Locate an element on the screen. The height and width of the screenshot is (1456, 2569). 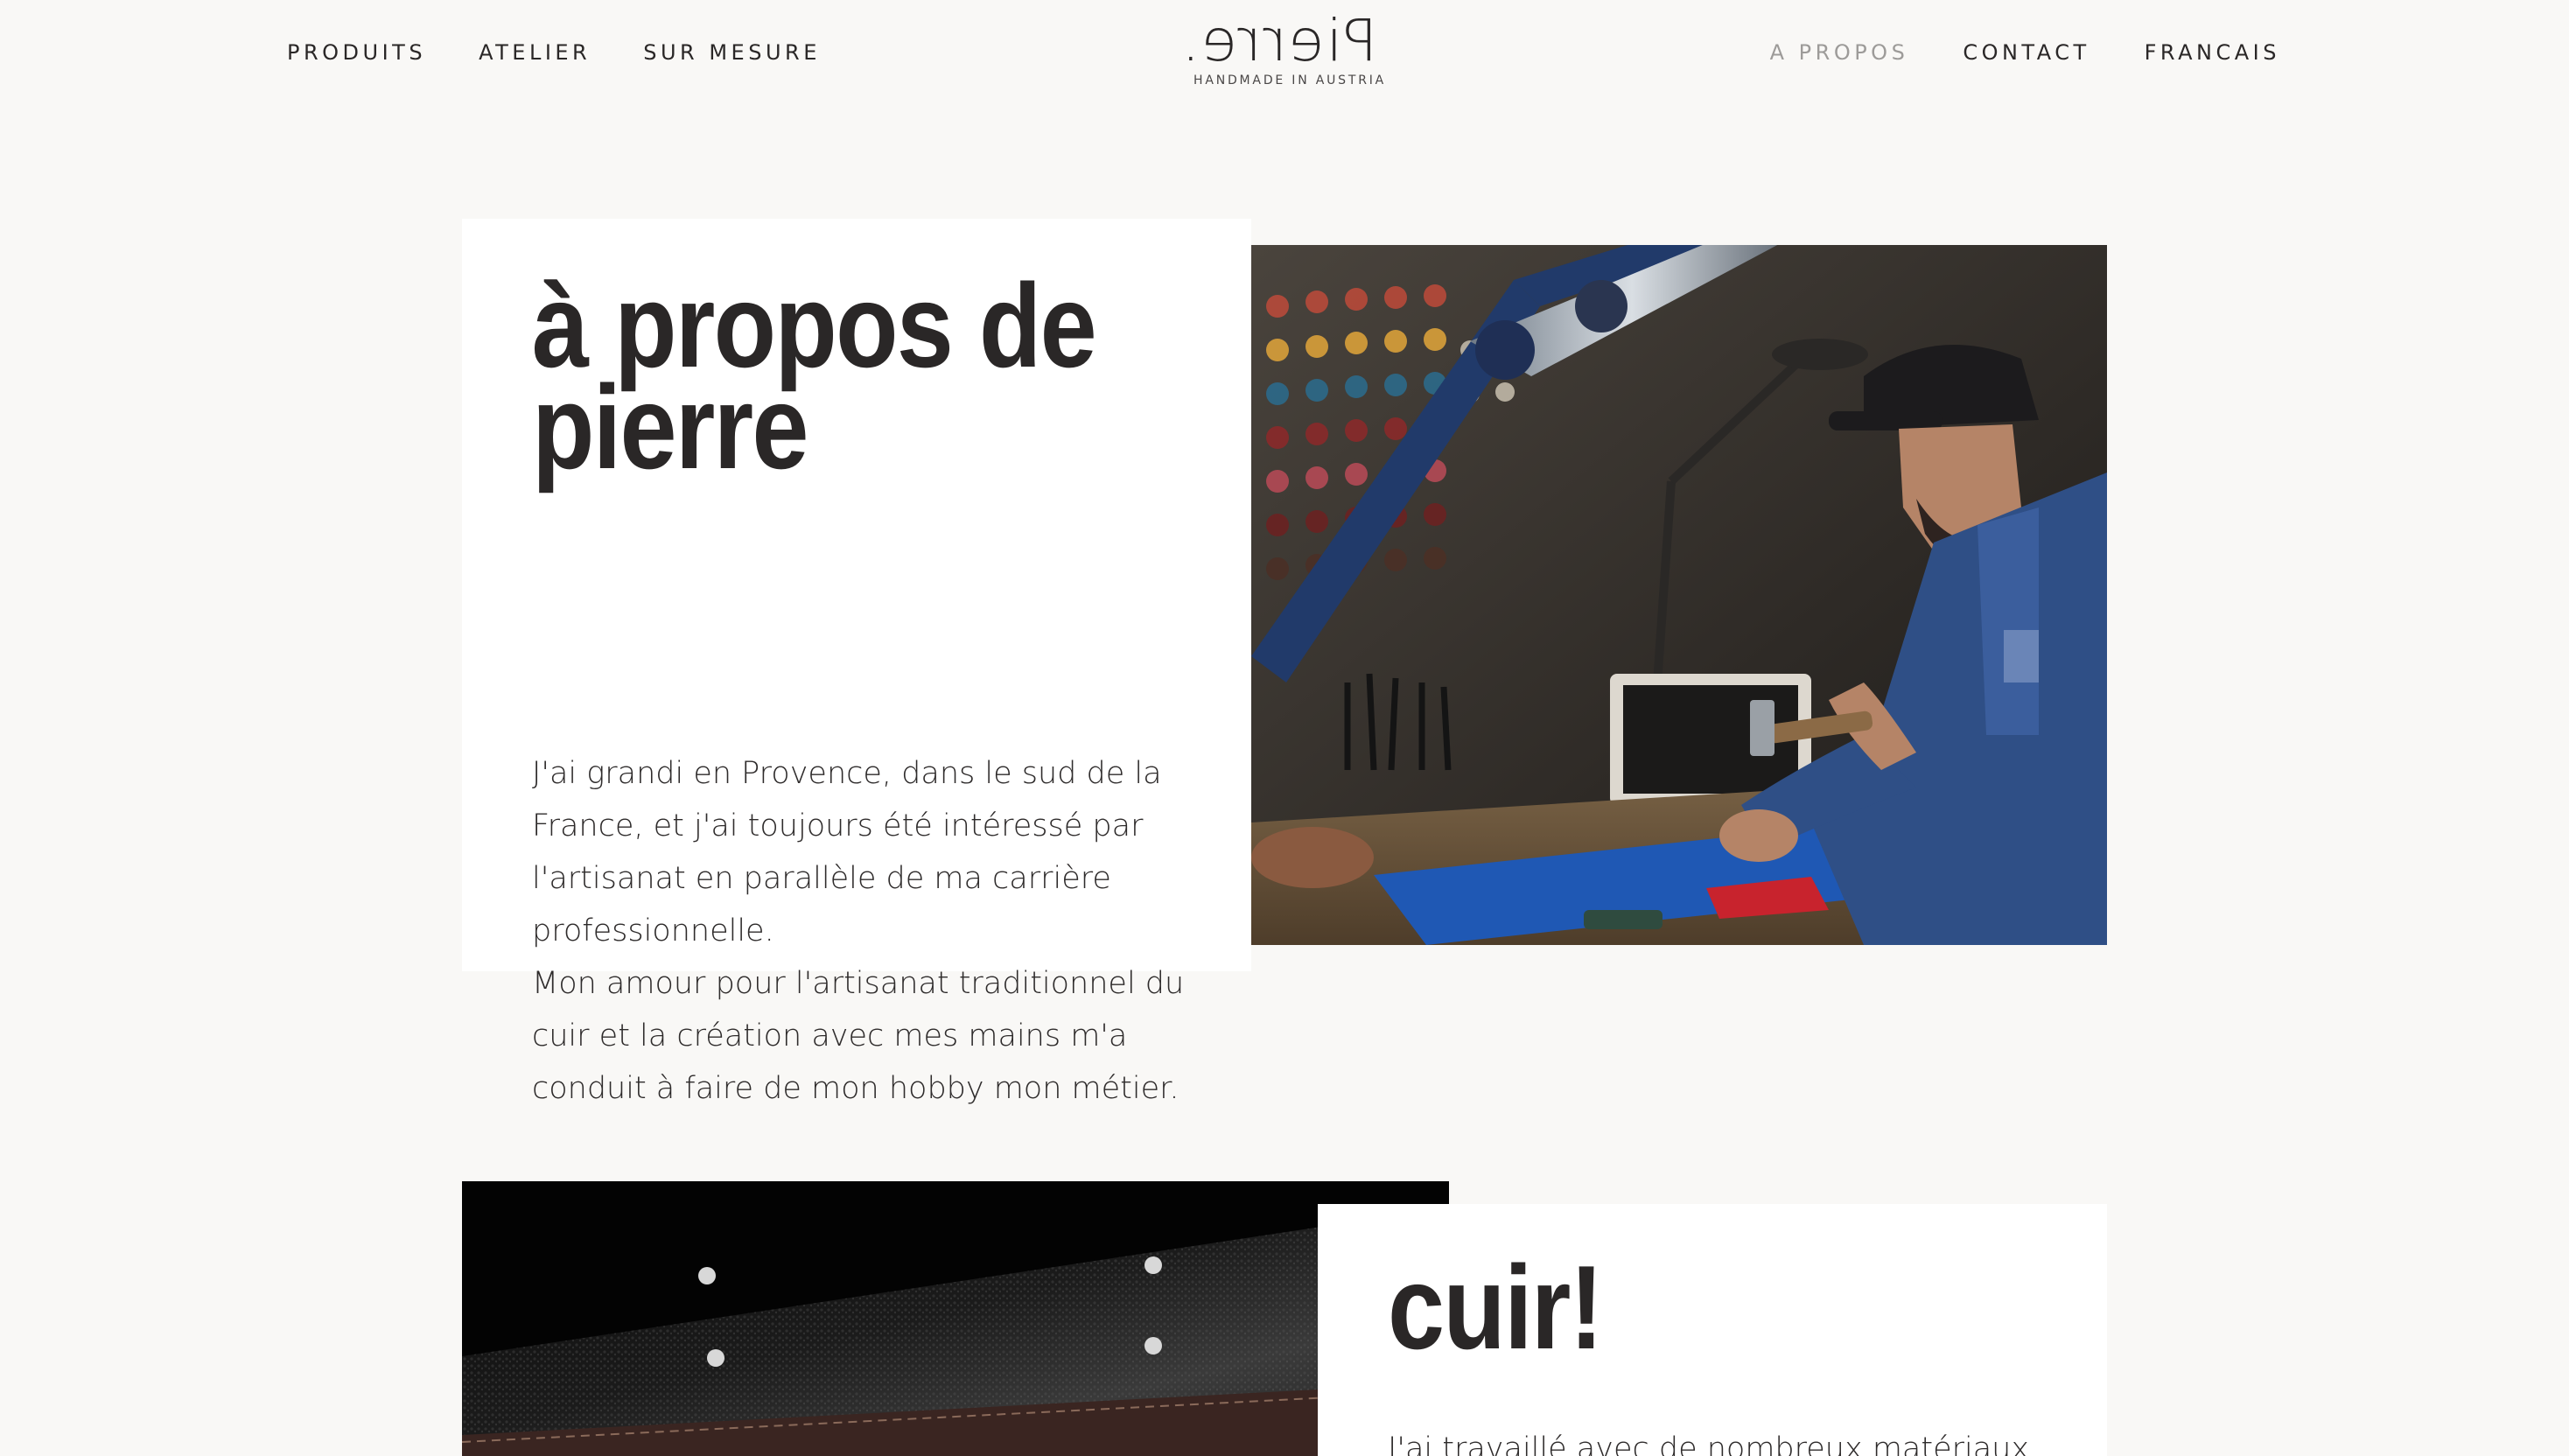
about-heading-line2: pierre is located at coordinates (670, 427).